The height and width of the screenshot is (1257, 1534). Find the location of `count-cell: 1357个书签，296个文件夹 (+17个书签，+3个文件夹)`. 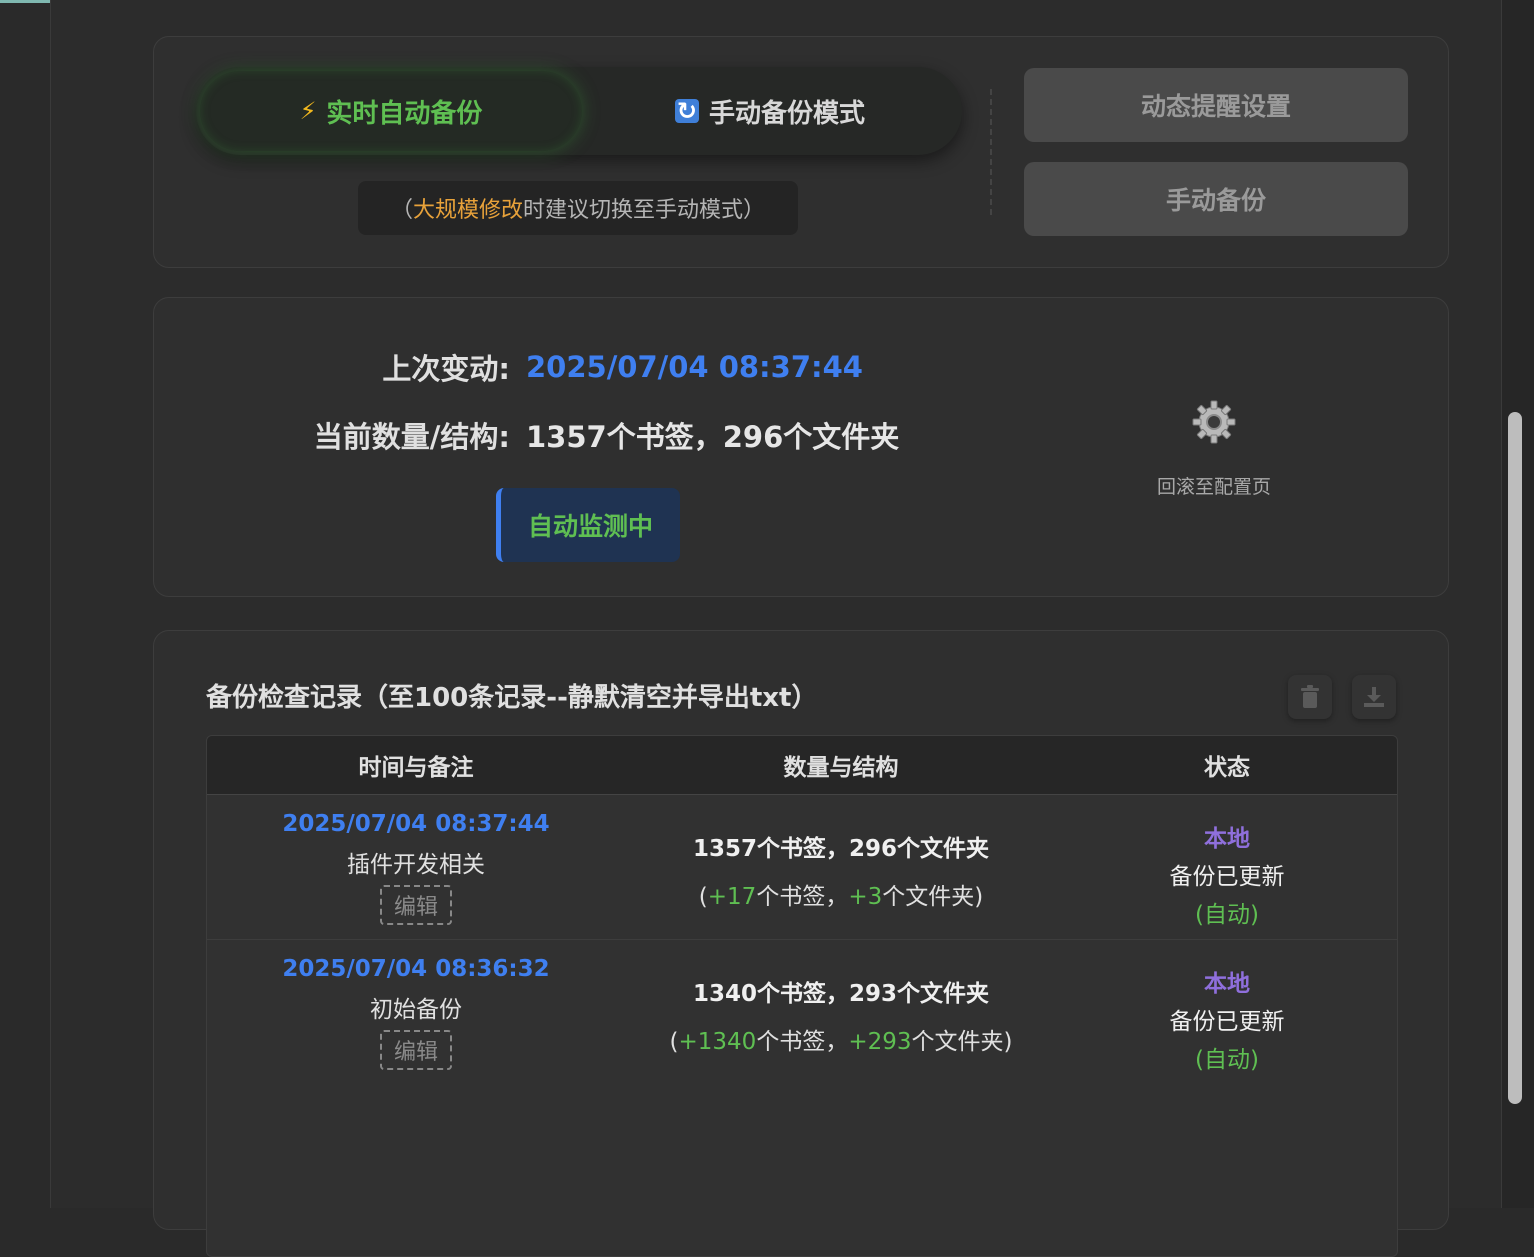

count-cell: 1357个书签，296个文件夹 (+17个书签，+3个文件夹) is located at coordinates (841, 853).